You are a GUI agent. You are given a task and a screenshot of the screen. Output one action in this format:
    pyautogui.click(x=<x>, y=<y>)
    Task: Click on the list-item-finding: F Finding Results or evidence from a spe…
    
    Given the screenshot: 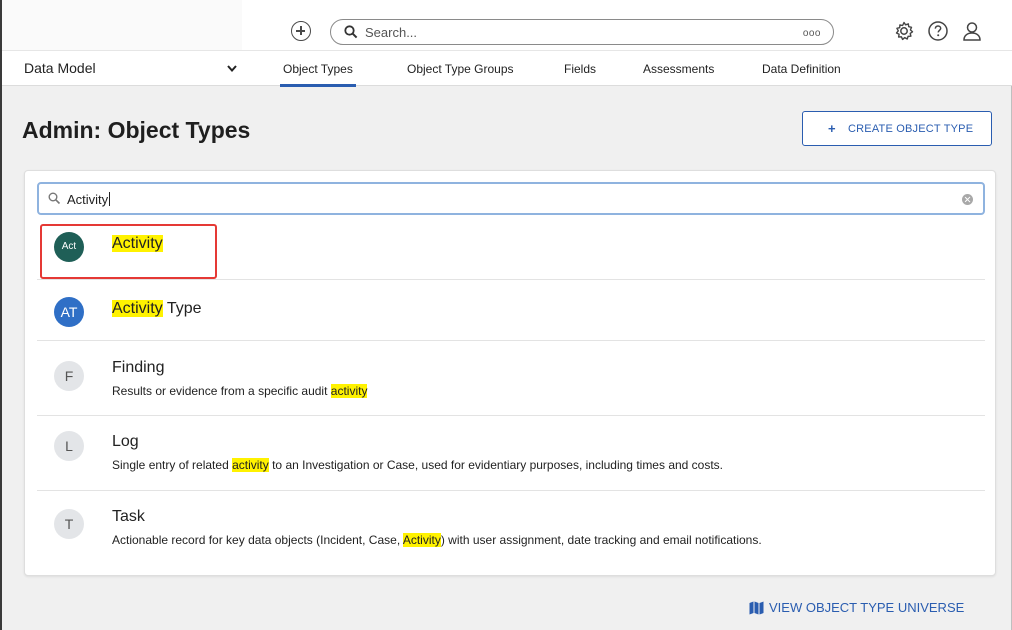 What is the action you would take?
    pyautogui.click(x=511, y=377)
    